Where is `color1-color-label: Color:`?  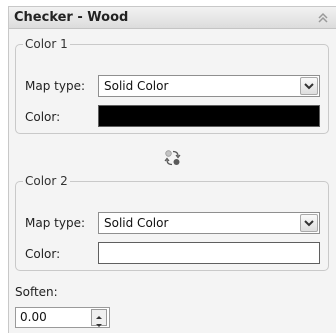 color1-color-label: Color: is located at coordinates (43, 117).